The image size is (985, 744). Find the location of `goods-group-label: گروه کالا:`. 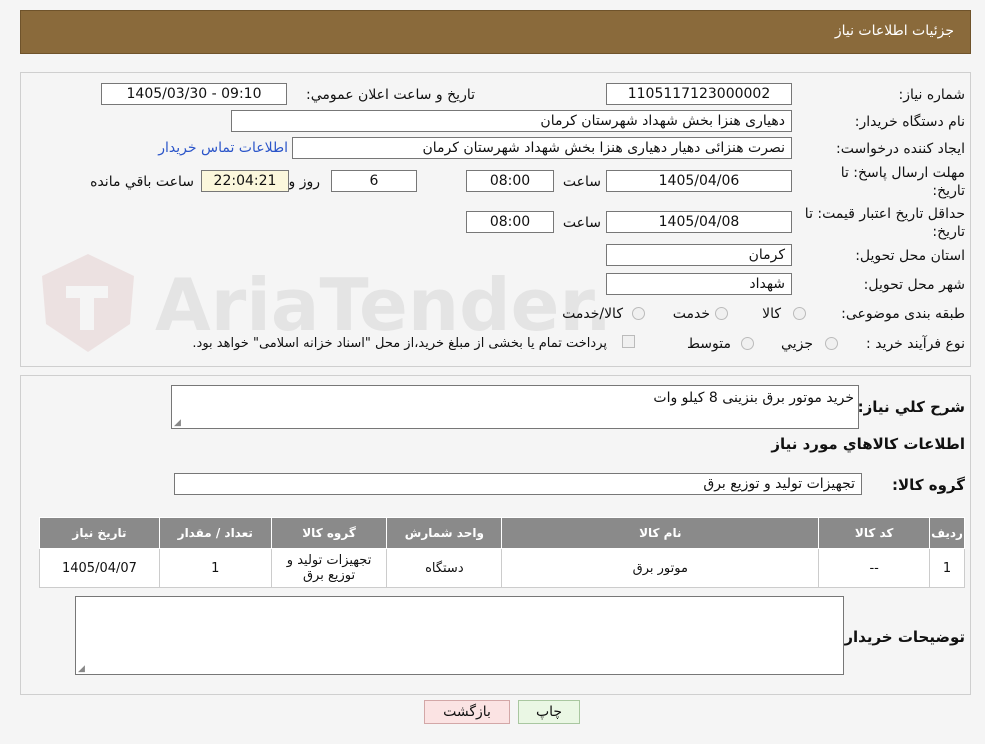

goods-group-label: گروه کالا: is located at coordinates (928, 485).